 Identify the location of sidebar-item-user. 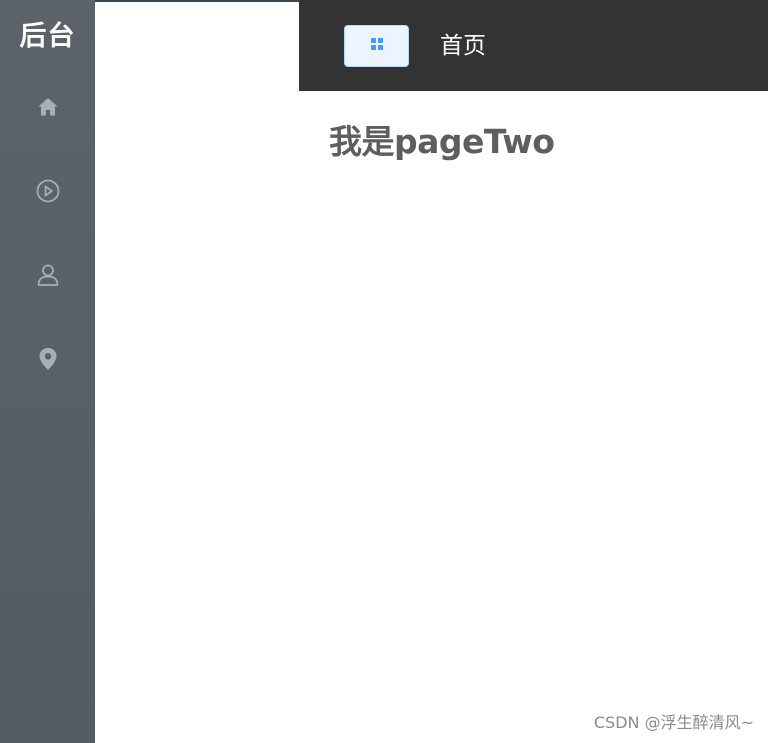
(47, 275).